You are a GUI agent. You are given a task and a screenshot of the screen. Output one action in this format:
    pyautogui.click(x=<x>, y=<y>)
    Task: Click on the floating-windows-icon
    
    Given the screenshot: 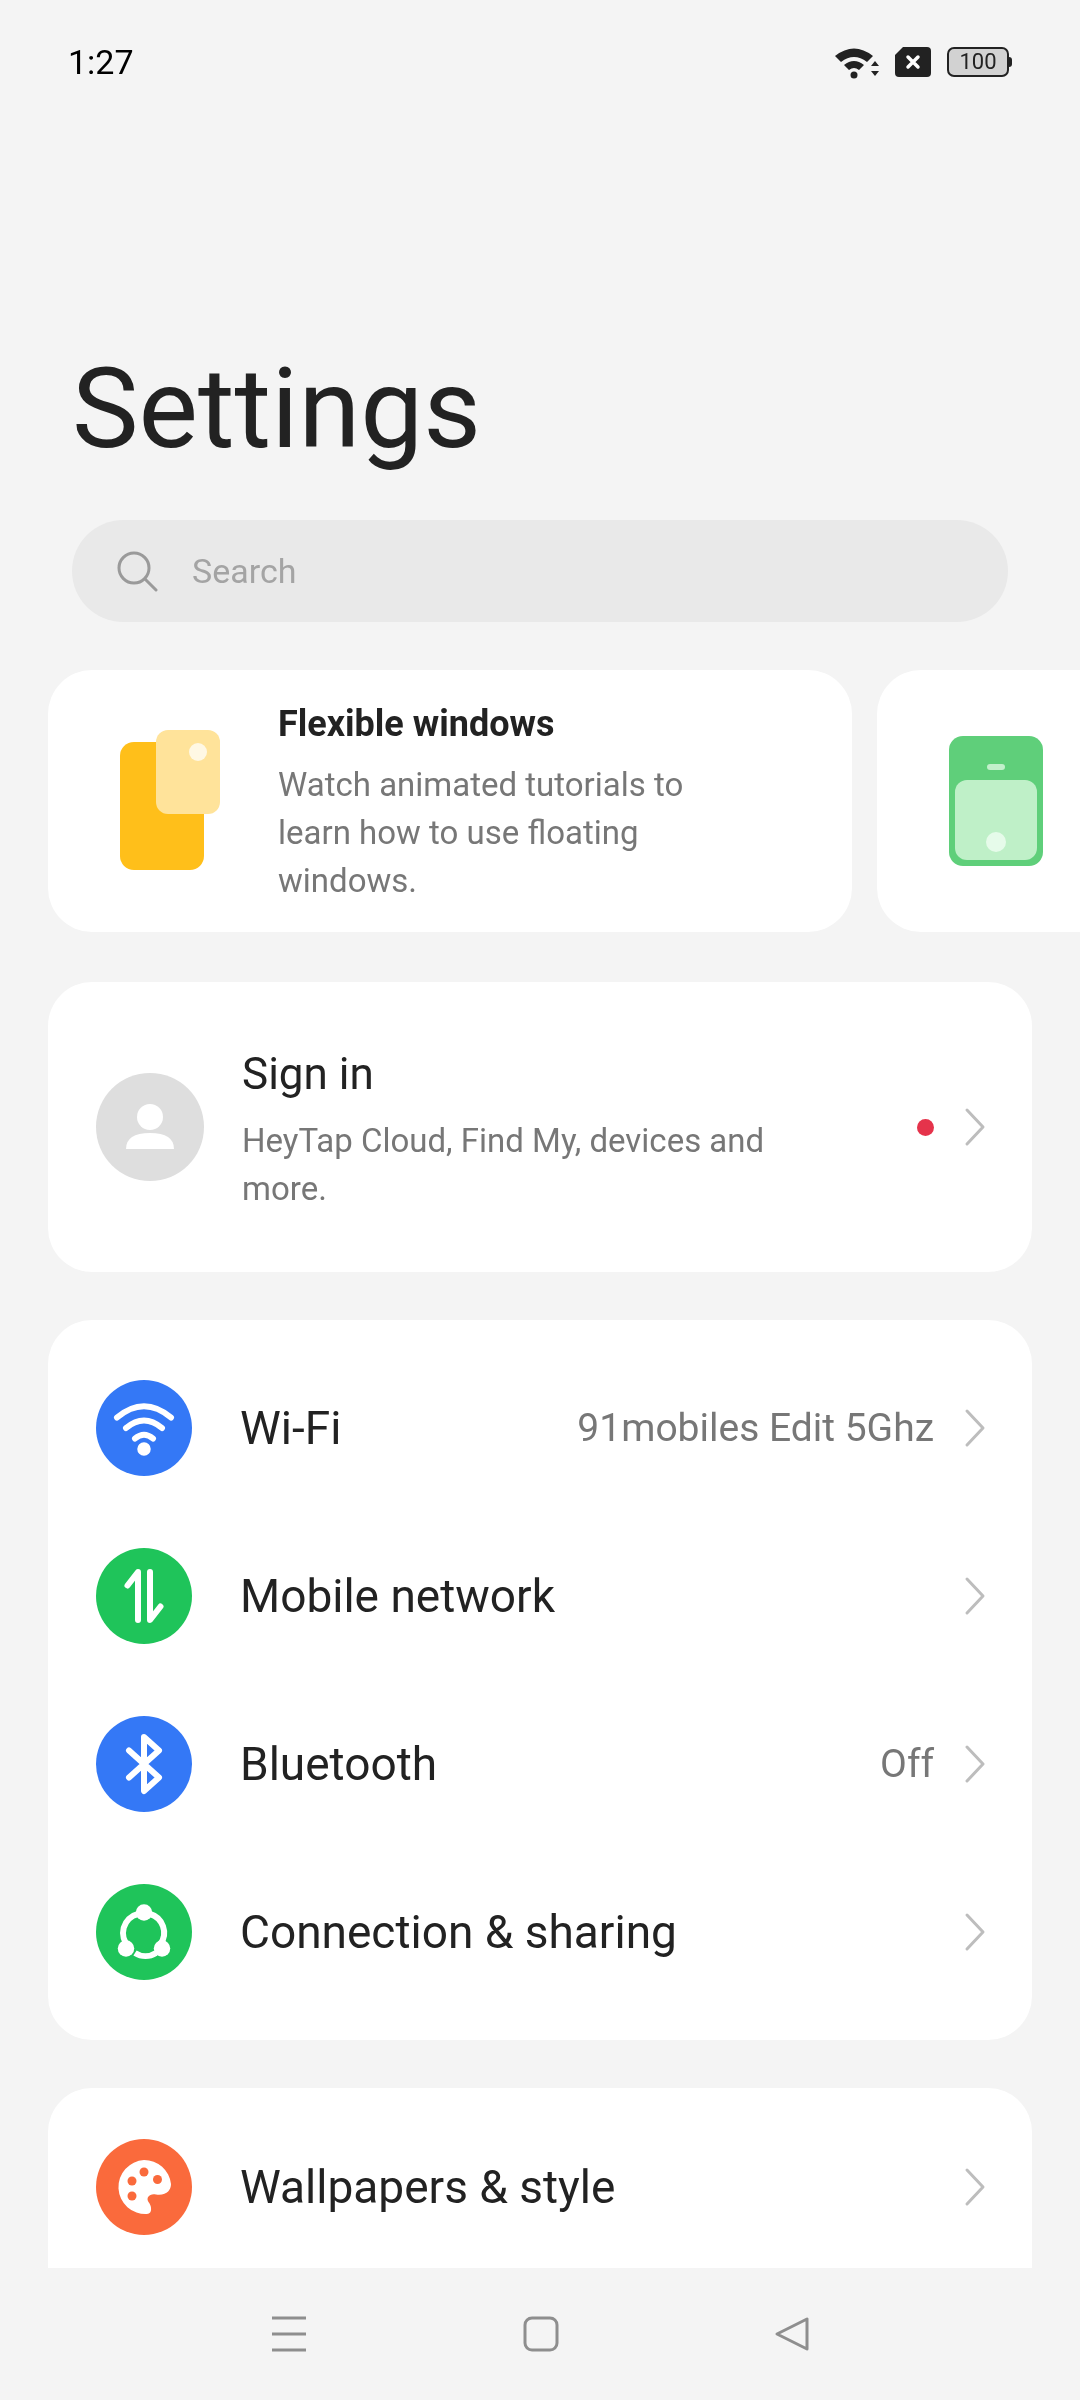 What is the action you would take?
    pyautogui.click(x=171, y=801)
    